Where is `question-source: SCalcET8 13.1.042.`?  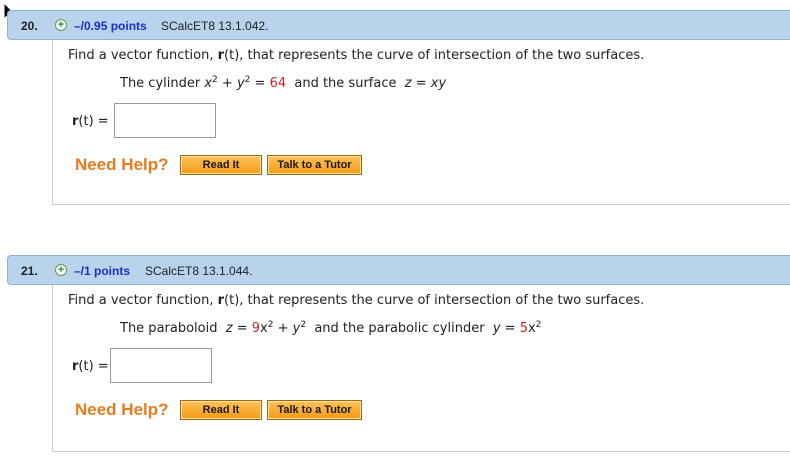 question-source: SCalcET8 13.1.042. is located at coordinates (215, 26).